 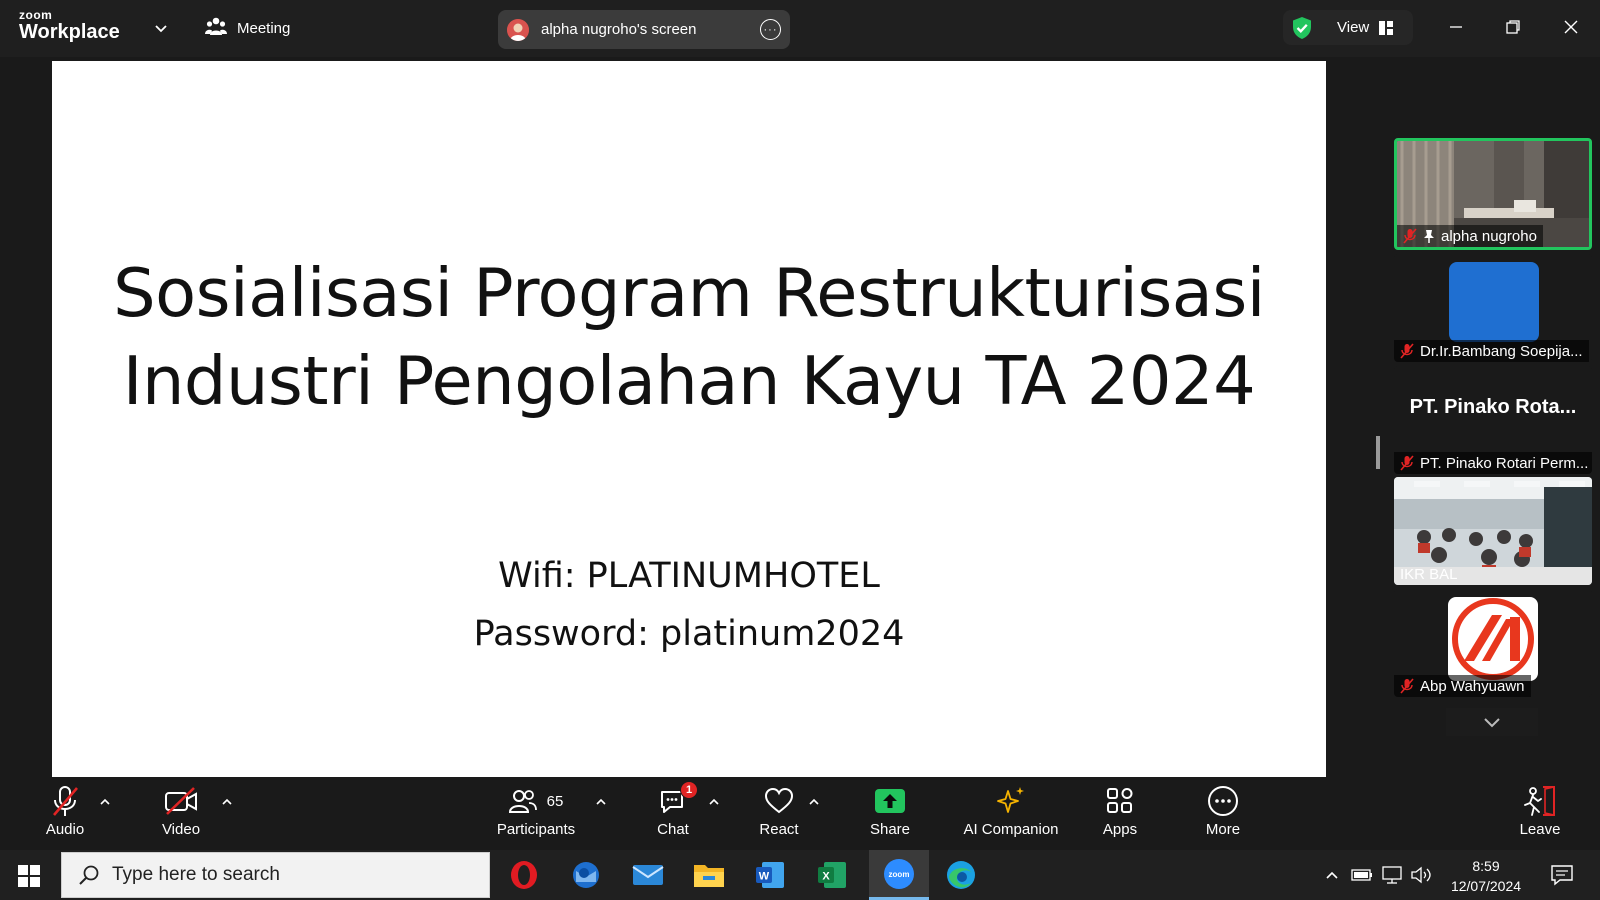 I want to click on volume-icon, so click(x=1421, y=875).